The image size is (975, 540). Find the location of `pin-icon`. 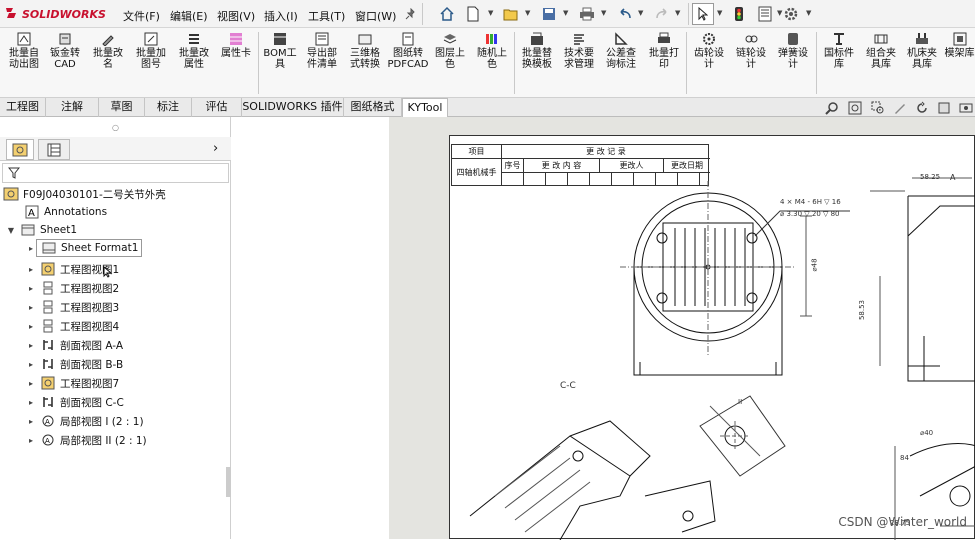

pin-icon is located at coordinates (411, 14).